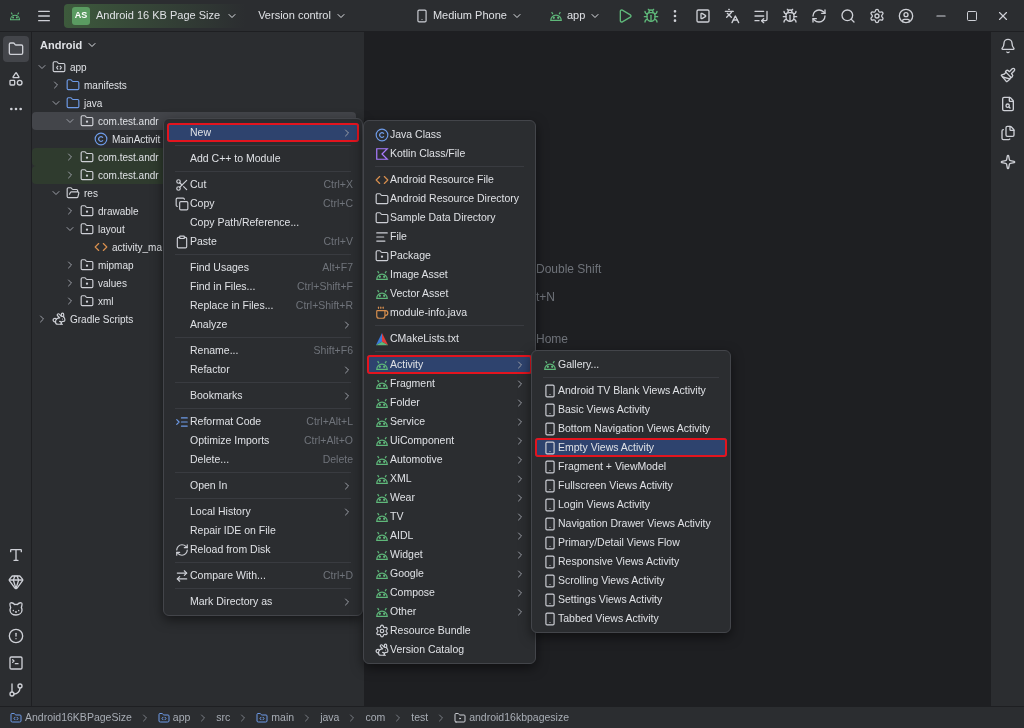 Image resolution: width=1024 pixels, height=728 pixels. Describe the element at coordinates (338, 184) in the screenshot. I see `shortcut: Ctrl+X` at that location.